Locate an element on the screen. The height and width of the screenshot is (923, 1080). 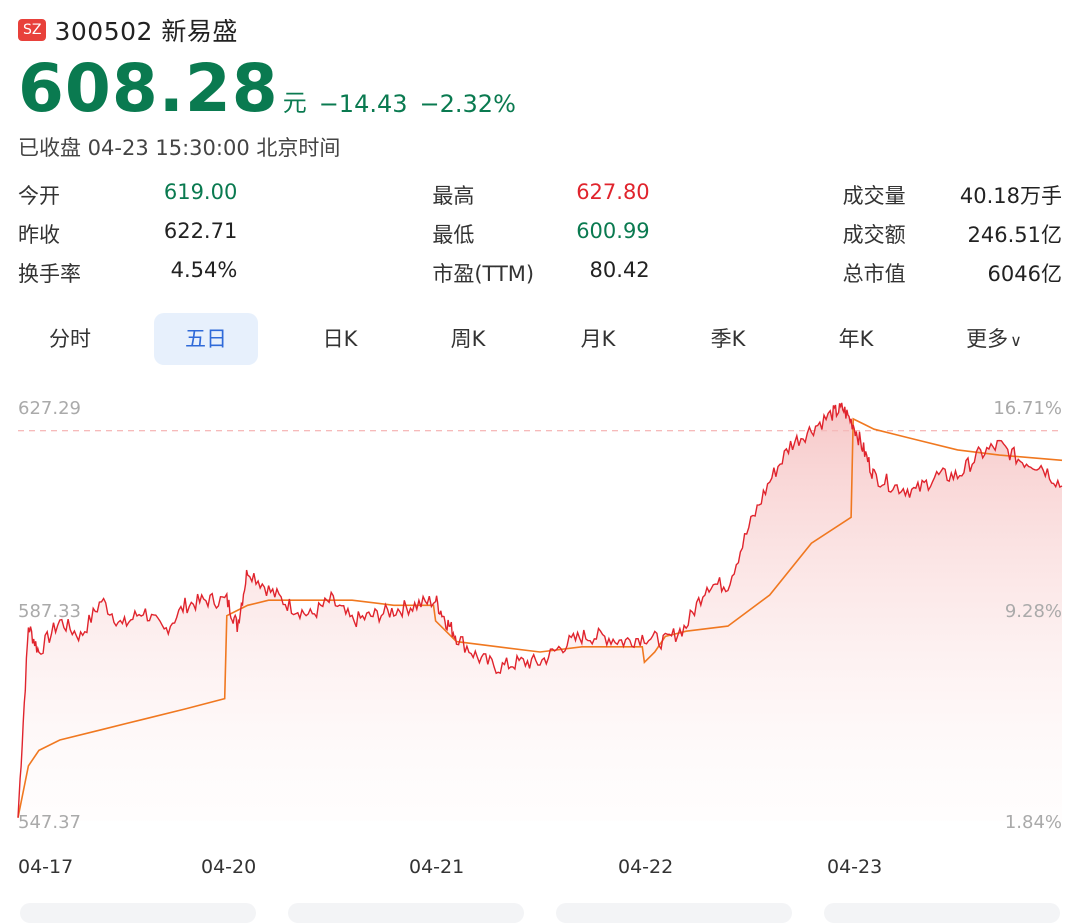
stock-header: SZ 300502 新易盛 is located at coordinates (128, 30).